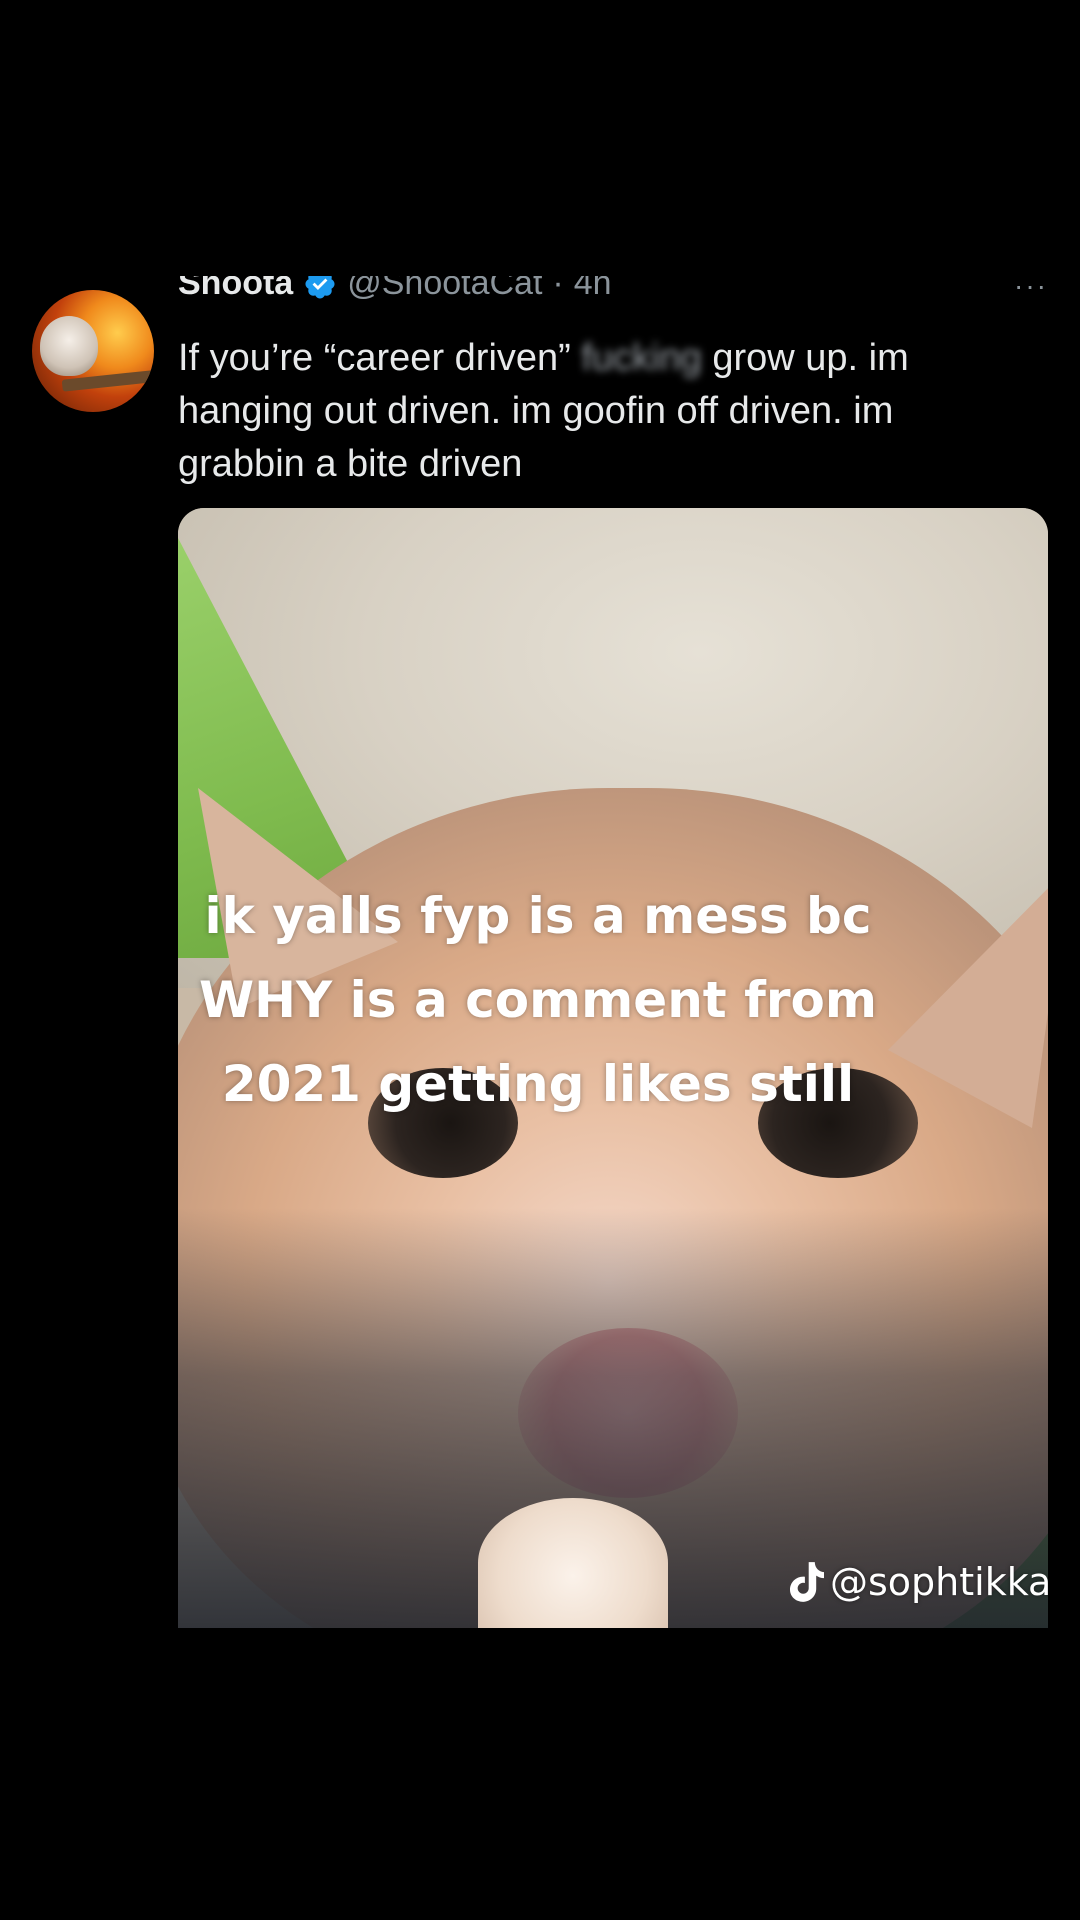  Describe the element at coordinates (941, 1582) in the screenshot. I see `watermark-handle: @sophtikka` at that location.